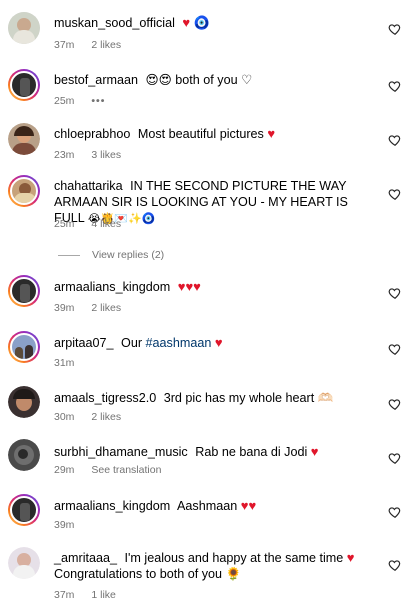 The height and width of the screenshot is (598, 410). I want to click on comment-body: arpitaa07_ Our #aashmaan ♥, so click(215, 343).